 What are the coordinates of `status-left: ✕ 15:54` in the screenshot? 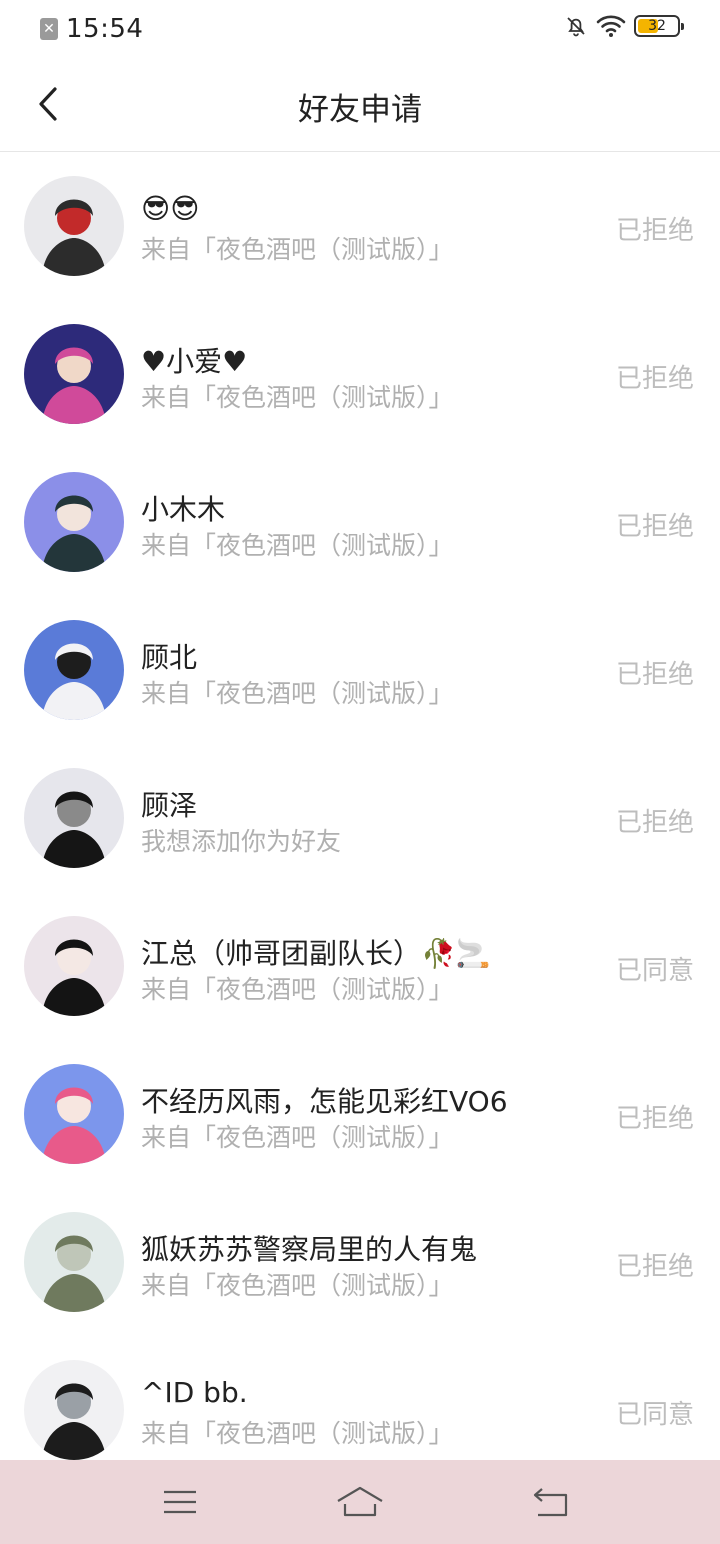 It's located at (91, 29).